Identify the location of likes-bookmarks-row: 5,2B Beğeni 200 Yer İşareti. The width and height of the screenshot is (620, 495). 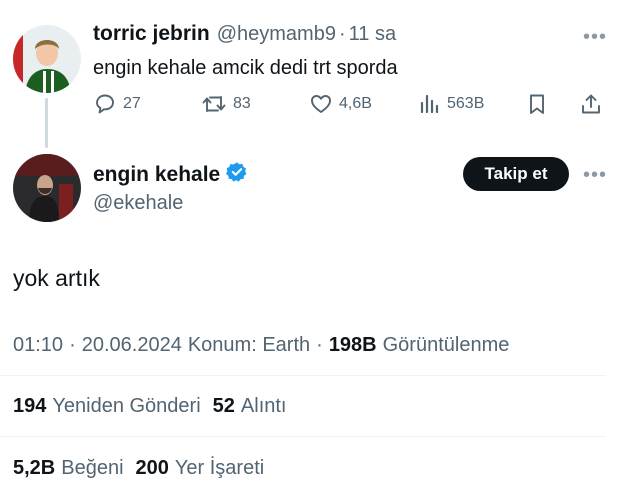
(138, 468).